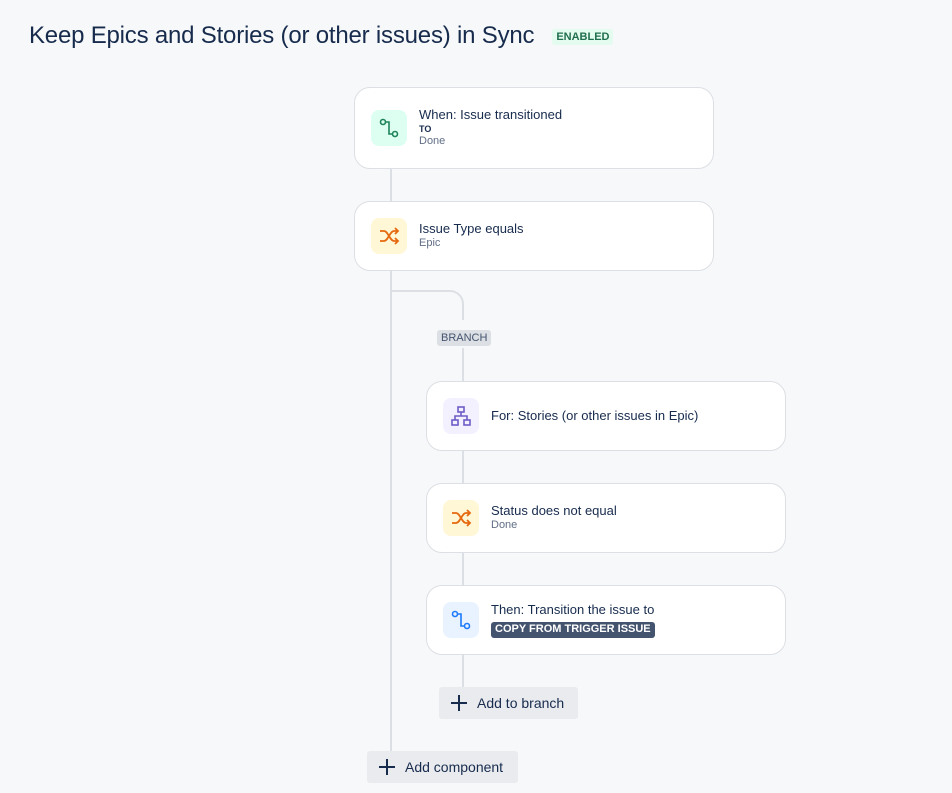 The image size is (952, 793). What do you see at coordinates (454, 767) in the screenshot?
I see `add-component-label: Add component` at bounding box center [454, 767].